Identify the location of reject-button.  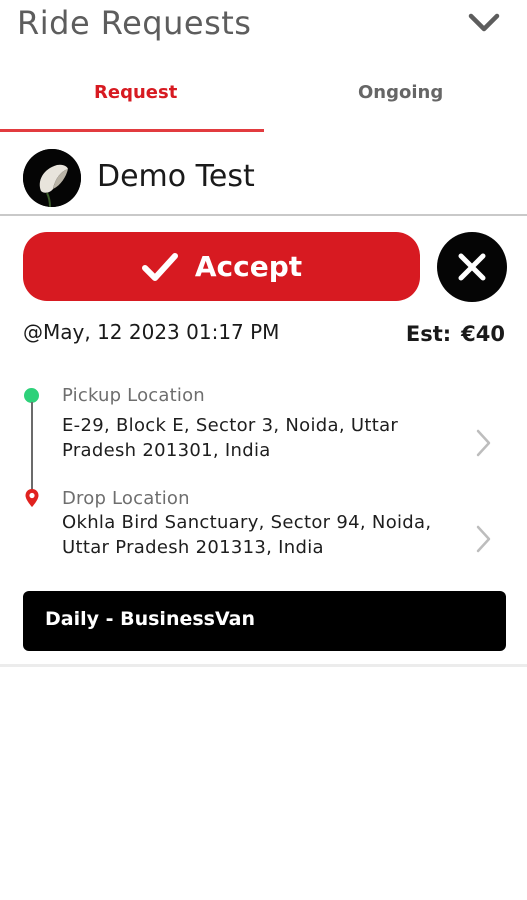
(472, 267).